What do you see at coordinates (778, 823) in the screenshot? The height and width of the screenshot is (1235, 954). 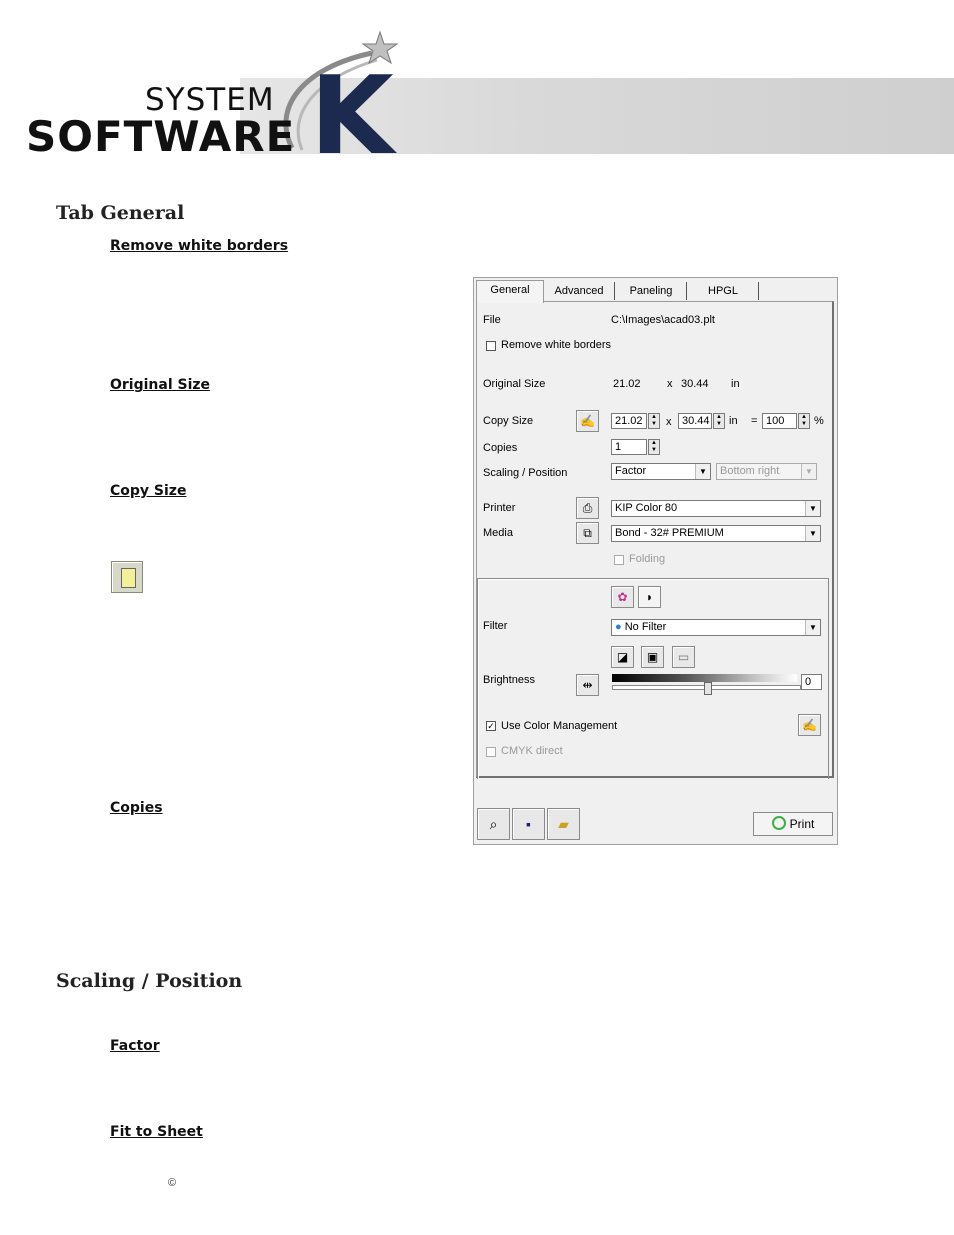 I see `refresh-icon` at bounding box center [778, 823].